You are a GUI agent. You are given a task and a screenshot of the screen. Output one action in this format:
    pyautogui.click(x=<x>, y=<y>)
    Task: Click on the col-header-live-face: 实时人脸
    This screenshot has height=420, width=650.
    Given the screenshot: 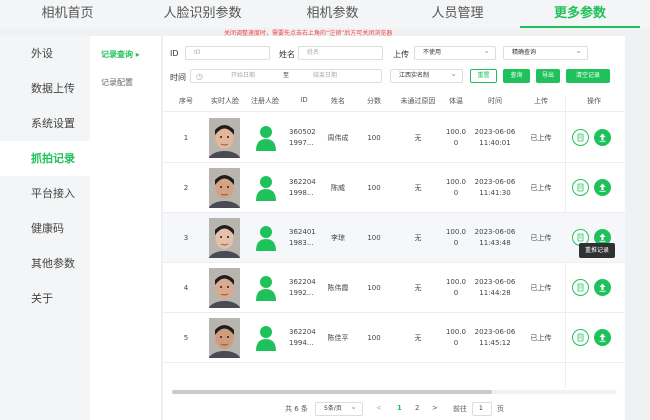 What is the action you would take?
    pyautogui.click(x=225, y=101)
    